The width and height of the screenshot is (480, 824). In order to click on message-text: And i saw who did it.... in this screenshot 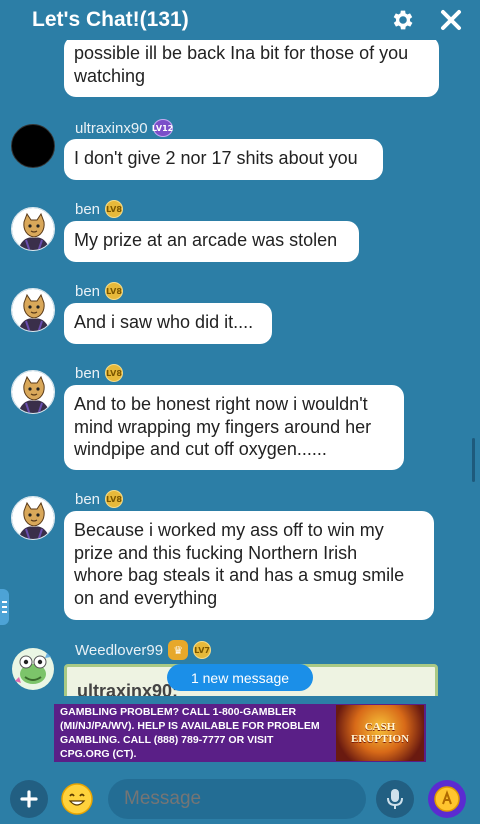, I will do `click(164, 322)`.